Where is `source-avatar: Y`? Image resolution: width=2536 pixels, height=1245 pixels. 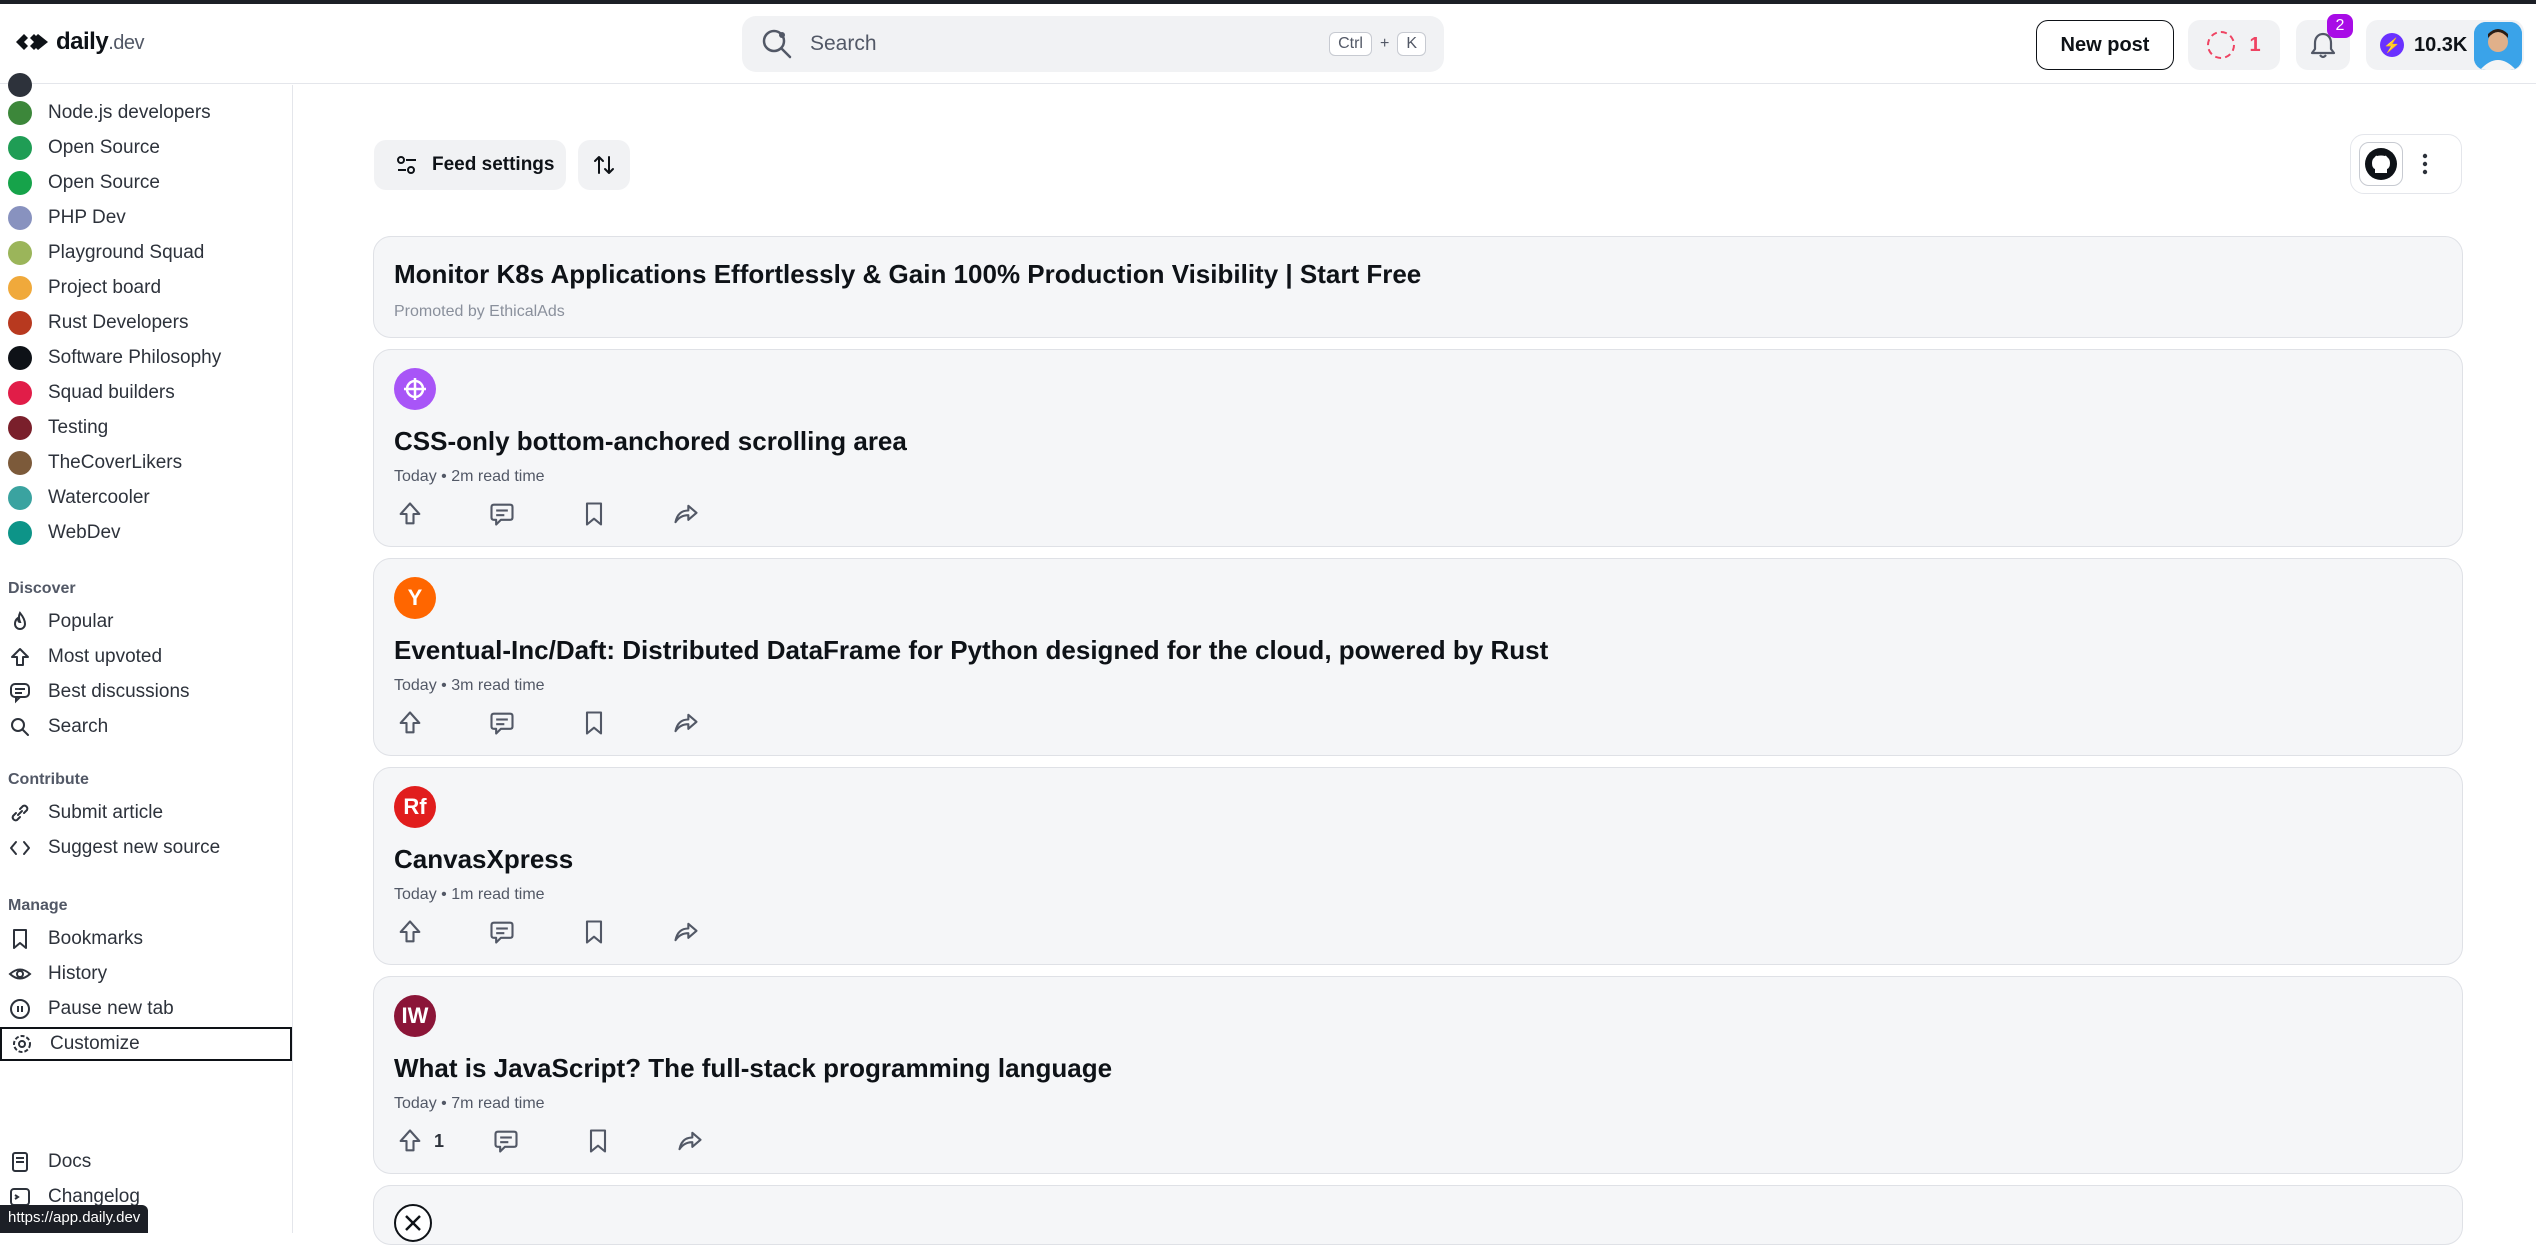
source-avatar: Y is located at coordinates (415, 598).